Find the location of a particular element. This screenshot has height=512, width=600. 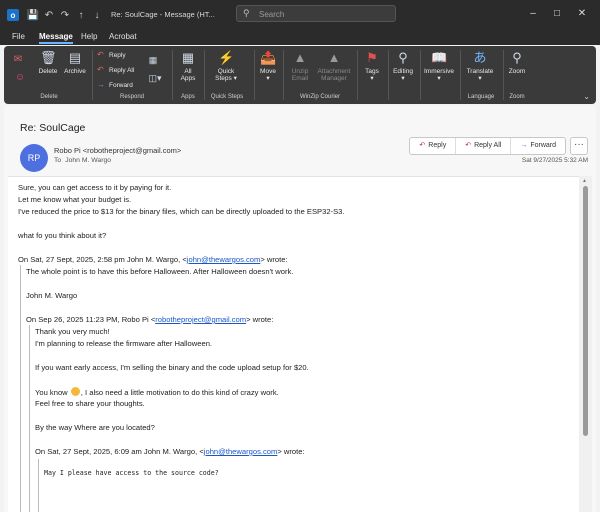

tags-button: ⚑ Tags ▾ is located at coordinates (372, 66).